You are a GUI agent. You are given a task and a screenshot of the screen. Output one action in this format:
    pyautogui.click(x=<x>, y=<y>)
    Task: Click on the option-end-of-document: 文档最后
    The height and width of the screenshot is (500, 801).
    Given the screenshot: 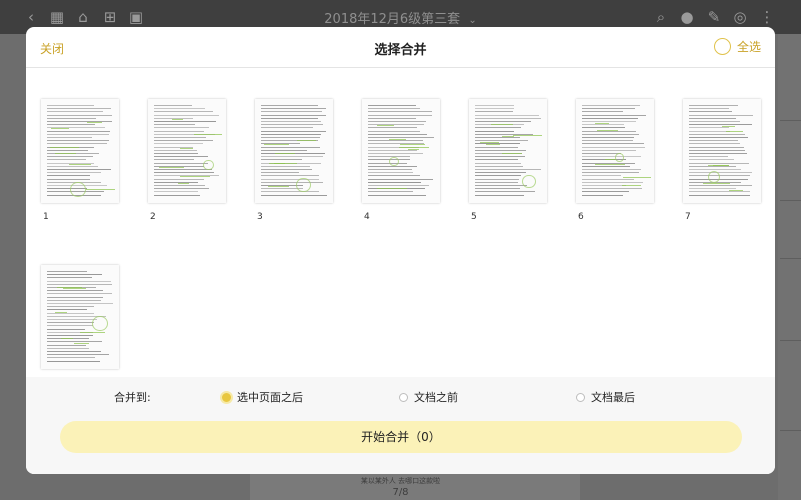 What is the action you would take?
    pyautogui.click(x=605, y=397)
    